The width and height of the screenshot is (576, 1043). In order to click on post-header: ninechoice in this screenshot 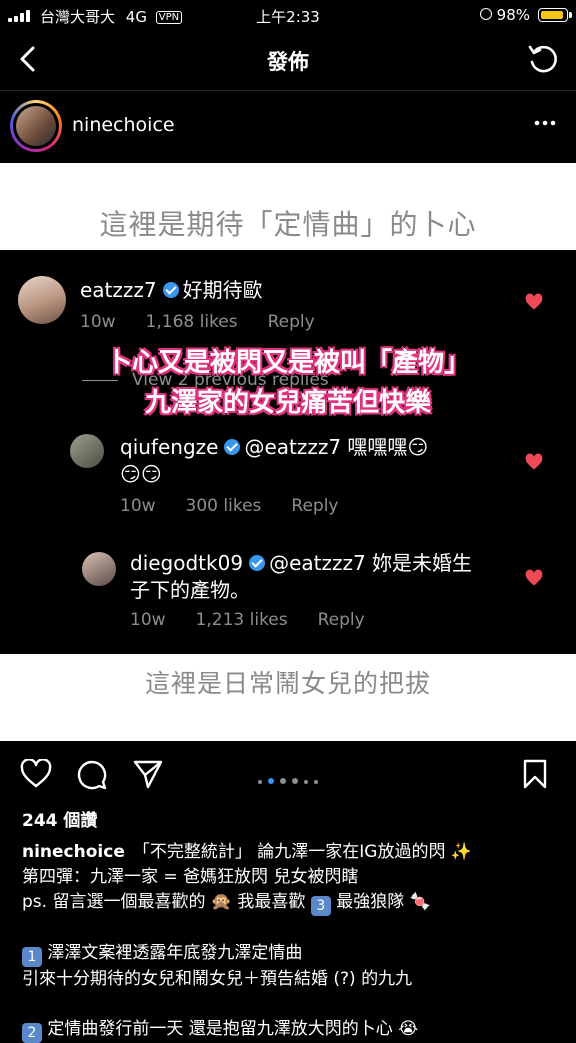, I will do `click(288, 127)`.